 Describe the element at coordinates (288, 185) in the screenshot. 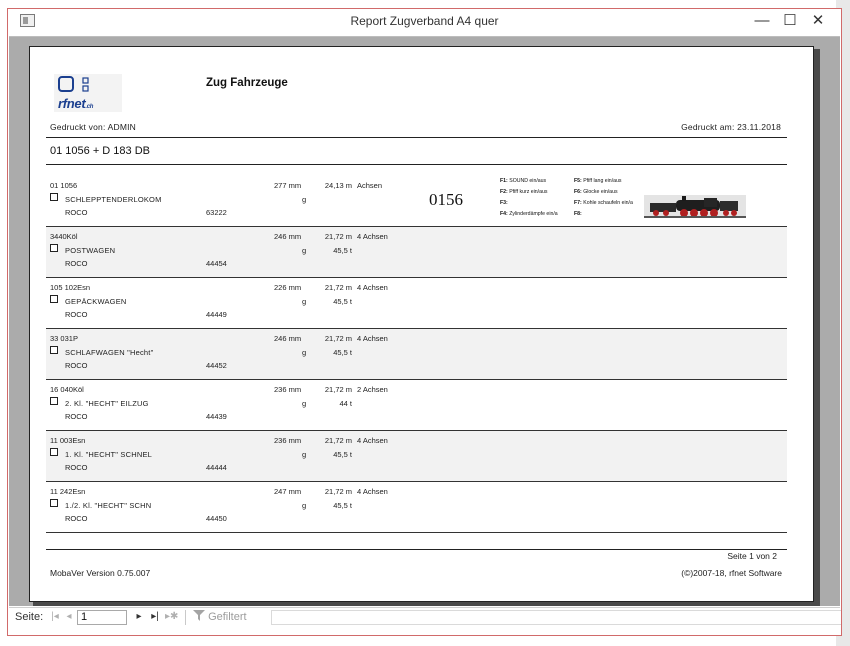

I see `vehicle-length: 277 mm` at that location.